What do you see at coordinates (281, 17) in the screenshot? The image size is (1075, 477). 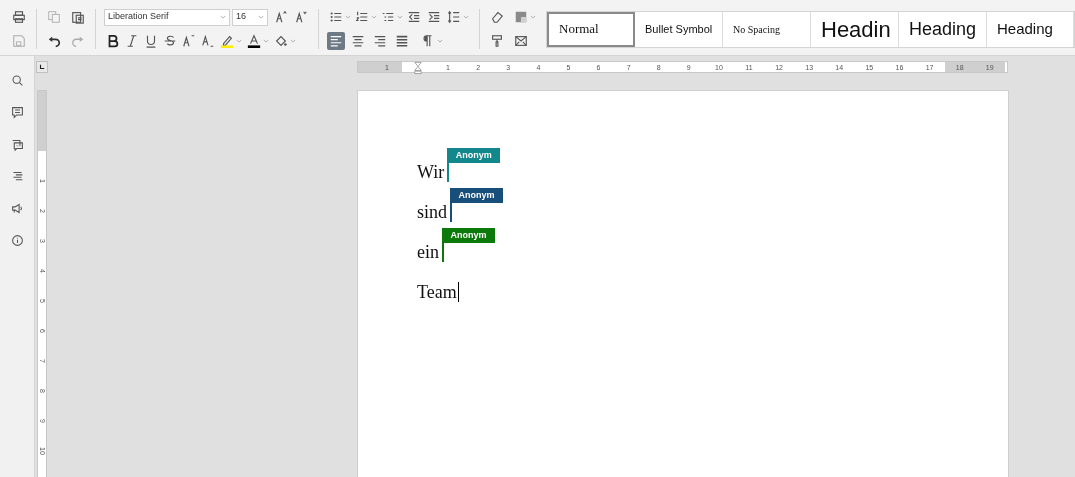 I see `font-grow-icon` at bounding box center [281, 17].